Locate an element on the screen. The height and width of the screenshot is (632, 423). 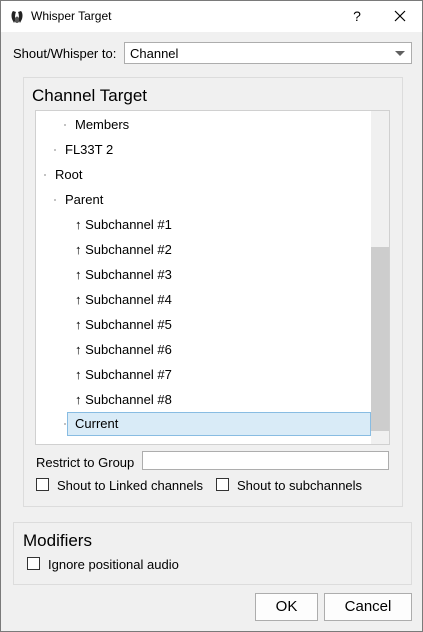
tree-item-label: ↑ Subchannel #2 is located at coordinates (123, 249).